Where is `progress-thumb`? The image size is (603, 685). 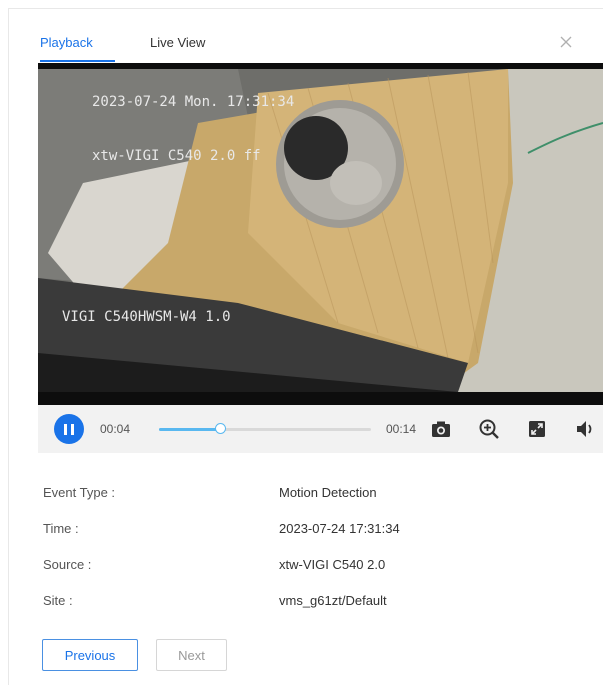 progress-thumb is located at coordinates (220, 428).